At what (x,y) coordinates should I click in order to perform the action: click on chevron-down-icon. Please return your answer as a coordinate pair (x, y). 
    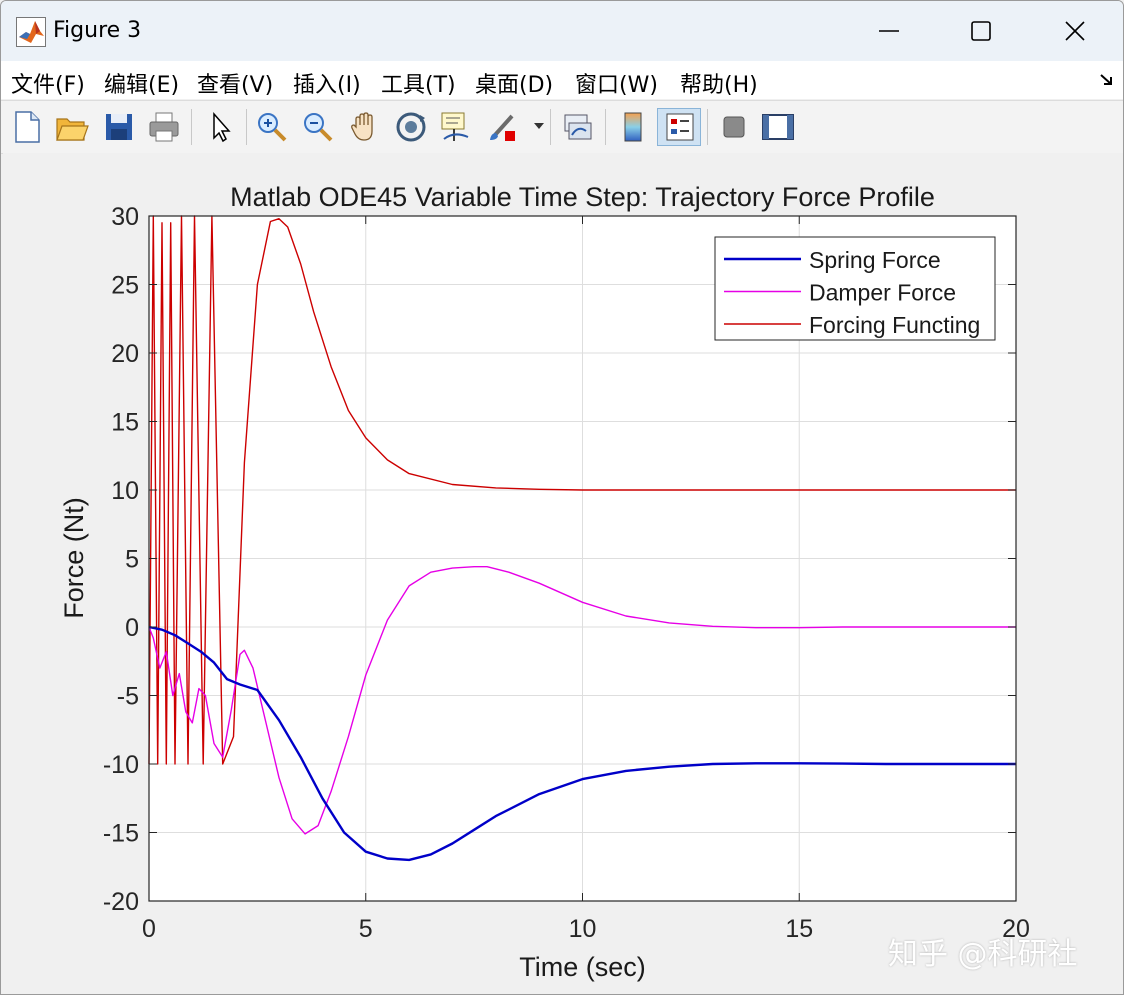
    Looking at the image, I should click on (539, 126).